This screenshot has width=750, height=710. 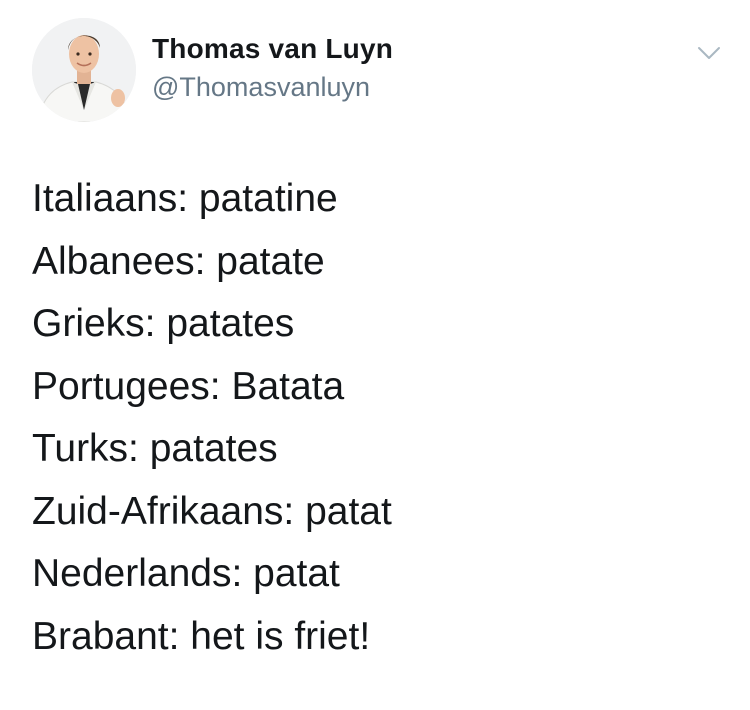 What do you see at coordinates (178, 261) in the screenshot?
I see `tweet-line: Albanees: patate` at bounding box center [178, 261].